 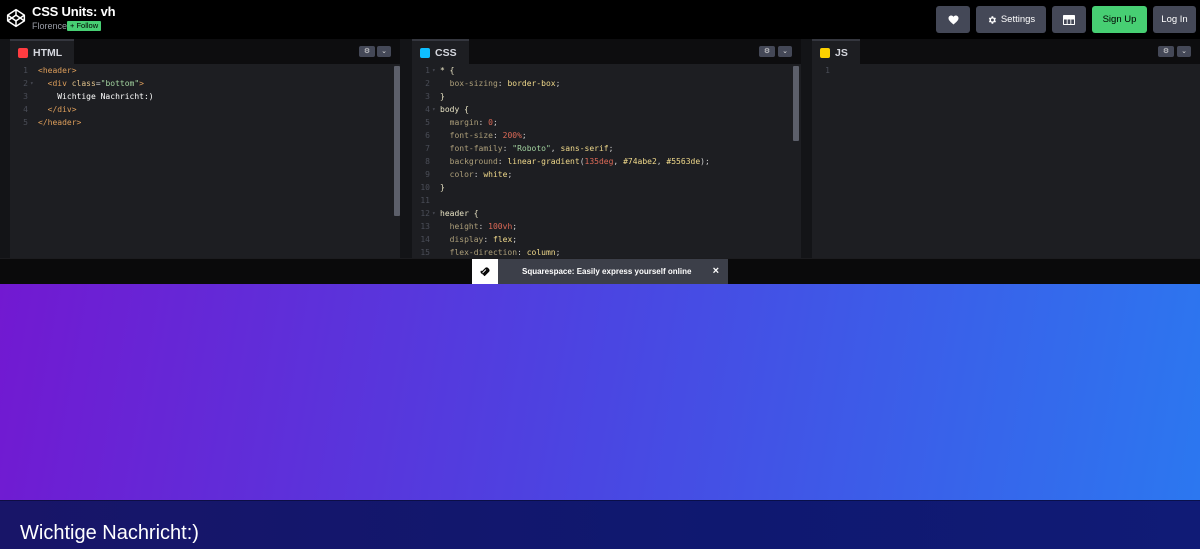 I want to click on code-text: * {, so click(x=447, y=70).